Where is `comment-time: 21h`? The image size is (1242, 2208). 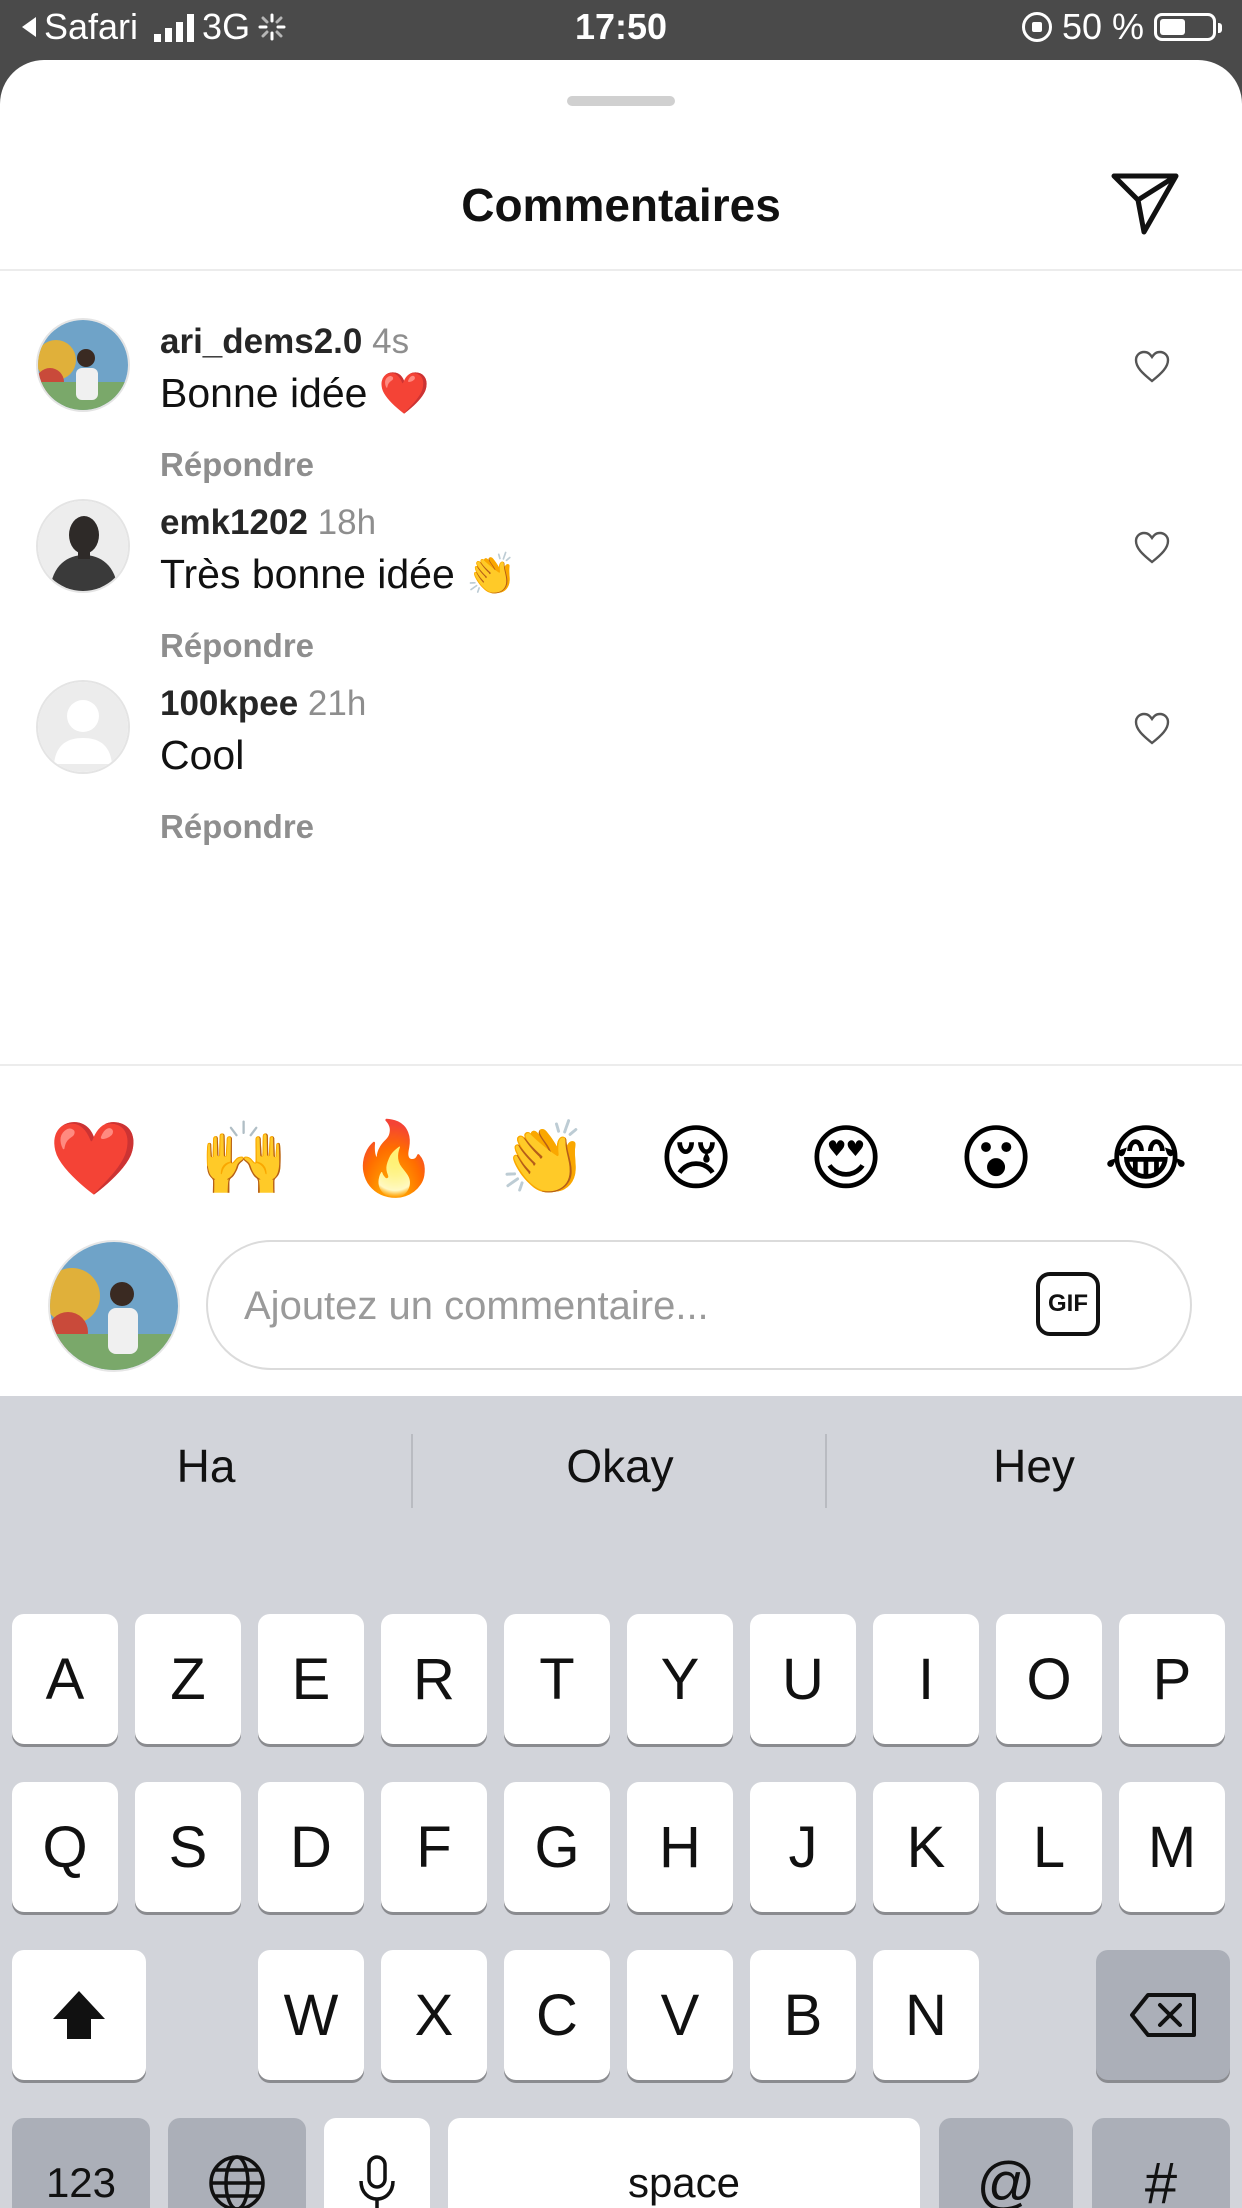 comment-time: 21h is located at coordinates (337, 703).